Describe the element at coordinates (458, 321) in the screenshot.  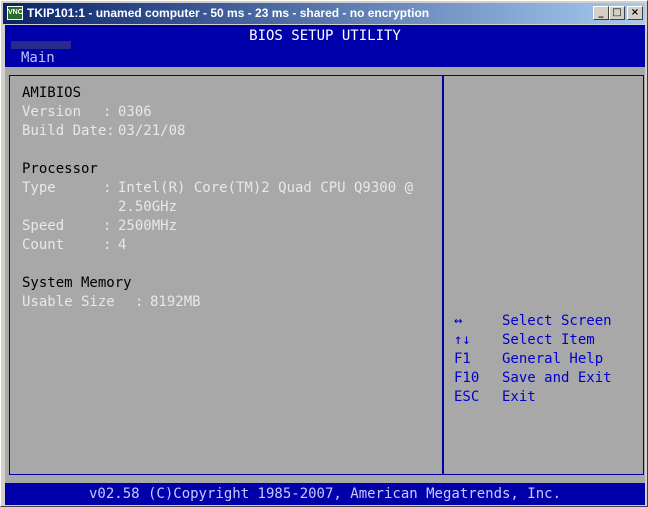
I see `help-key-arrows-lr: ↔` at that location.